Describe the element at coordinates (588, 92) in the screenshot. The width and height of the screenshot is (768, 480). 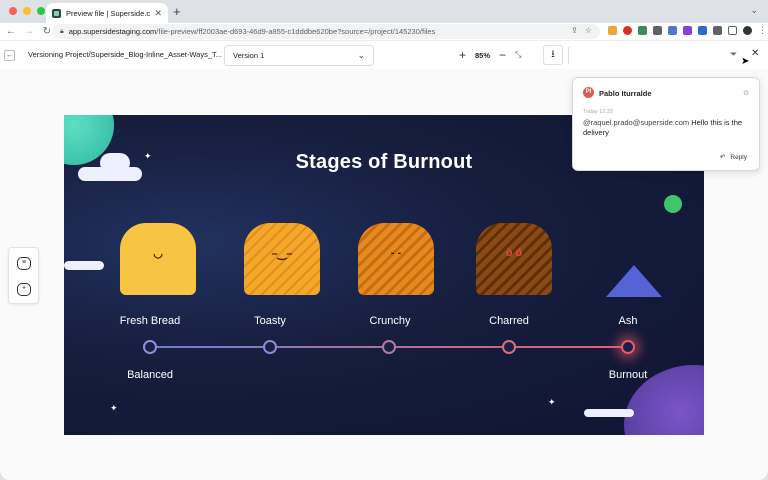
I see `avatar: PI` at that location.